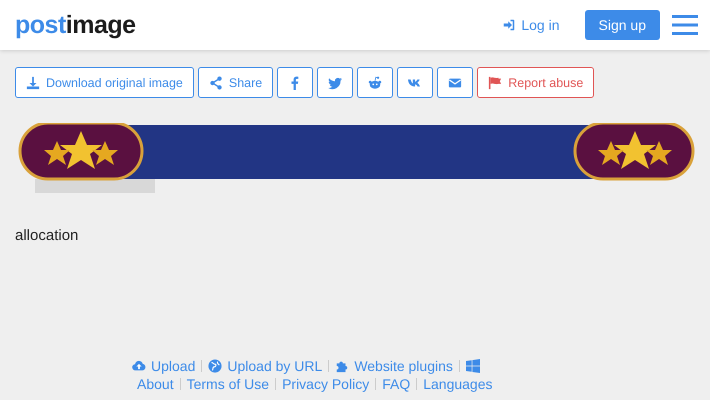 The height and width of the screenshot is (400, 710). I want to click on vk-button, so click(415, 82).